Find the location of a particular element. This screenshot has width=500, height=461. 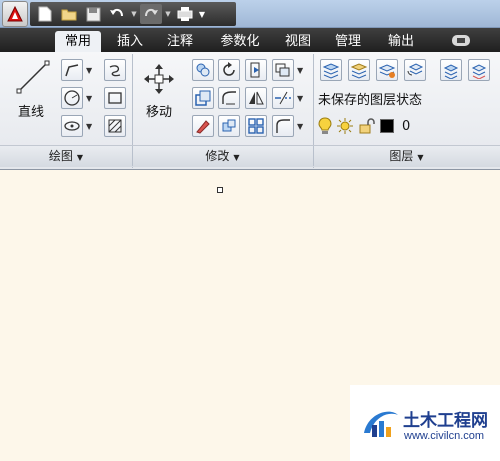

undo-icon is located at coordinates (116, 12).